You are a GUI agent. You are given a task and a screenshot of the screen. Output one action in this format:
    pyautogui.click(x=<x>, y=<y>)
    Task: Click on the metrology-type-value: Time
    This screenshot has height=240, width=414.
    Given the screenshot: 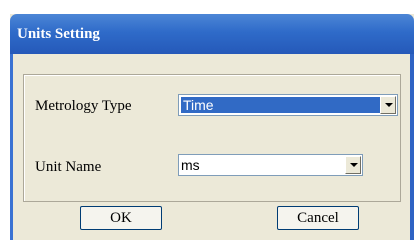 What is the action you would take?
    pyautogui.click(x=286, y=105)
    